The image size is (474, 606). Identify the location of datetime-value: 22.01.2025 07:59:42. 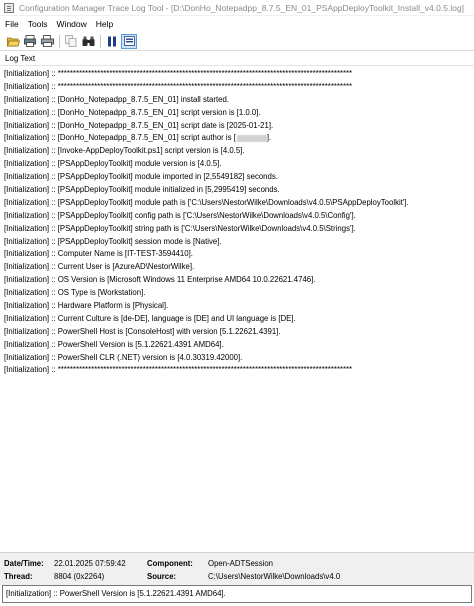
(90, 563).